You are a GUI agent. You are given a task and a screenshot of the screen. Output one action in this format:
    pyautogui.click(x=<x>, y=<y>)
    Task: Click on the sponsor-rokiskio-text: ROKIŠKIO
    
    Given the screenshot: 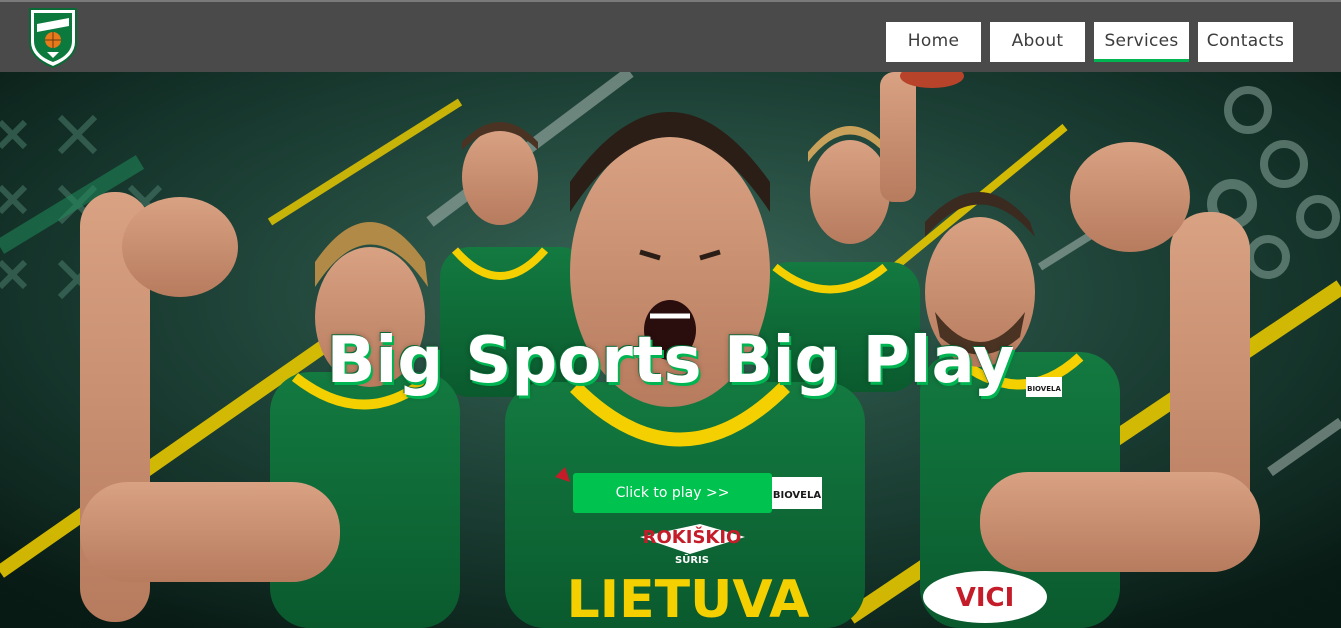 What is the action you would take?
    pyautogui.click(x=692, y=537)
    